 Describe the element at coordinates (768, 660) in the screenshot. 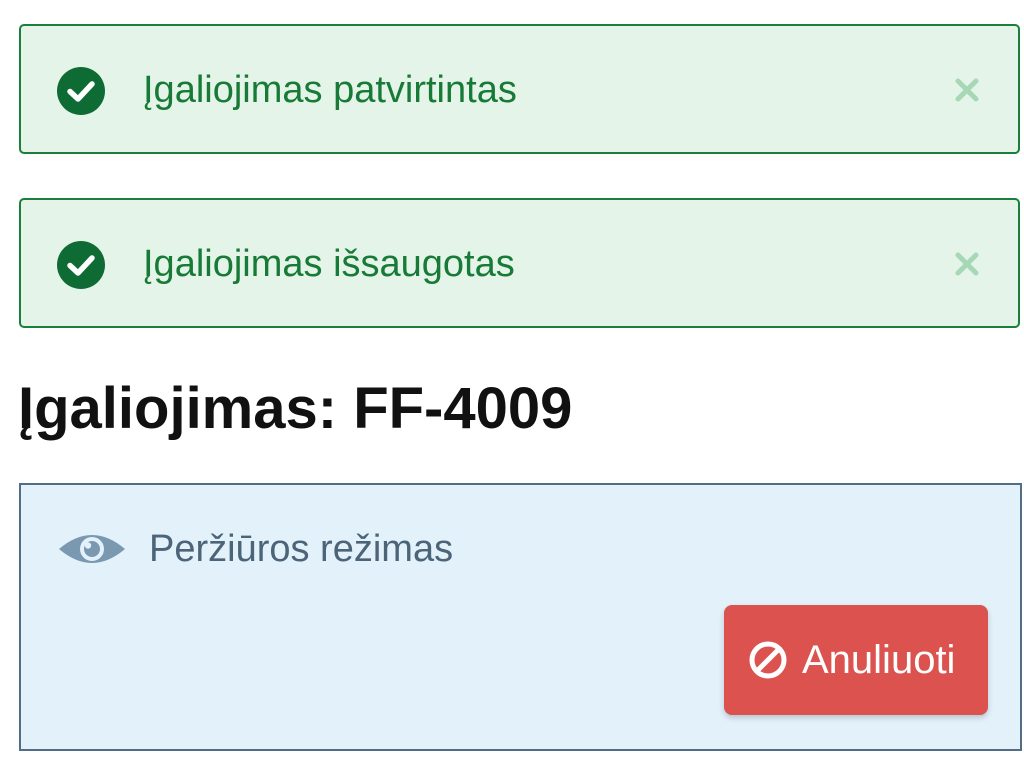

I see `ban-icon` at that location.